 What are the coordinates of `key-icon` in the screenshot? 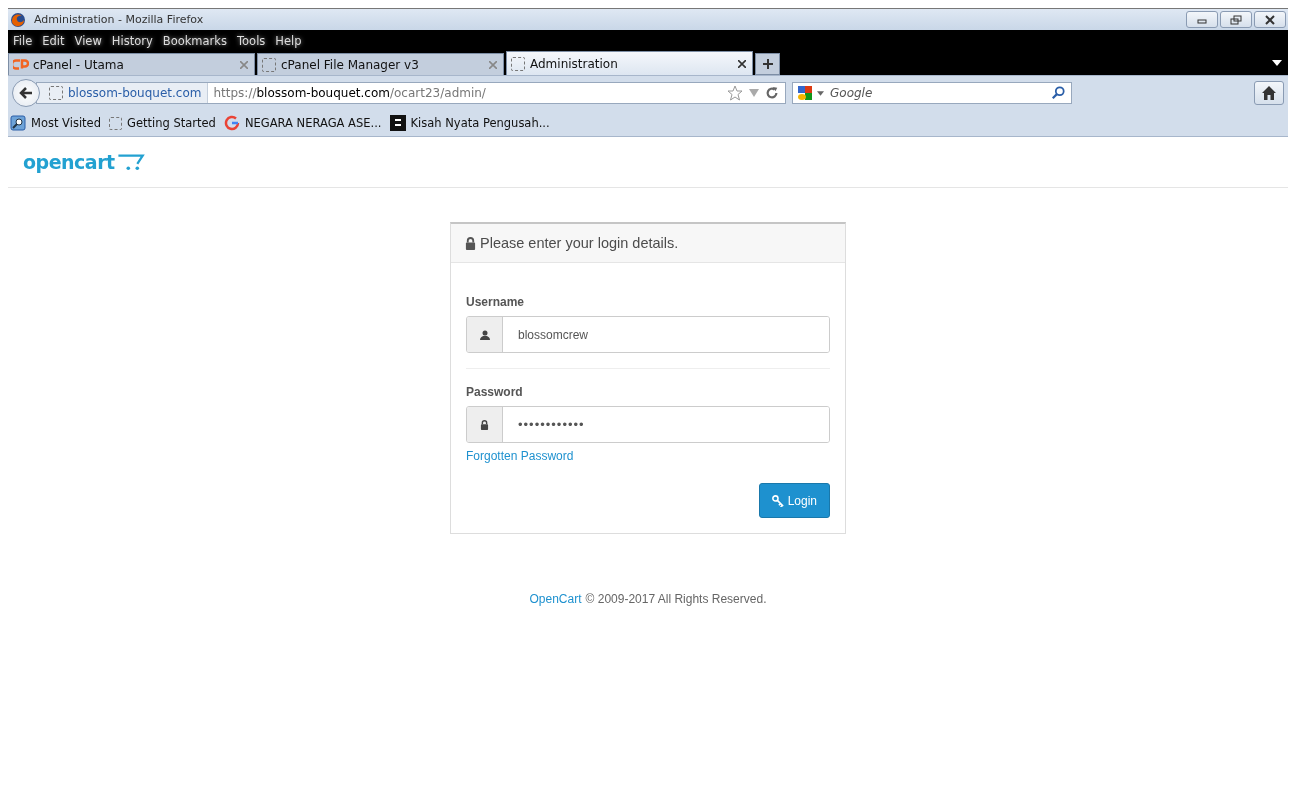 It's located at (777, 500).